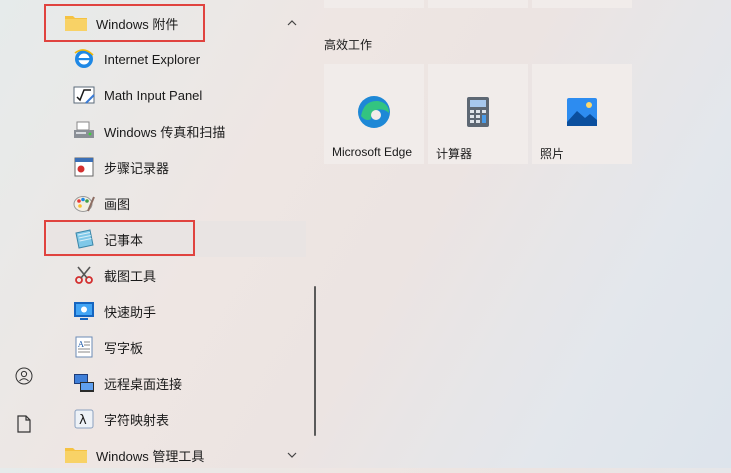  What do you see at coordinates (292, 455) in the screenshot?
I see `chevron-down-icon` at bounding box center [292, 455].